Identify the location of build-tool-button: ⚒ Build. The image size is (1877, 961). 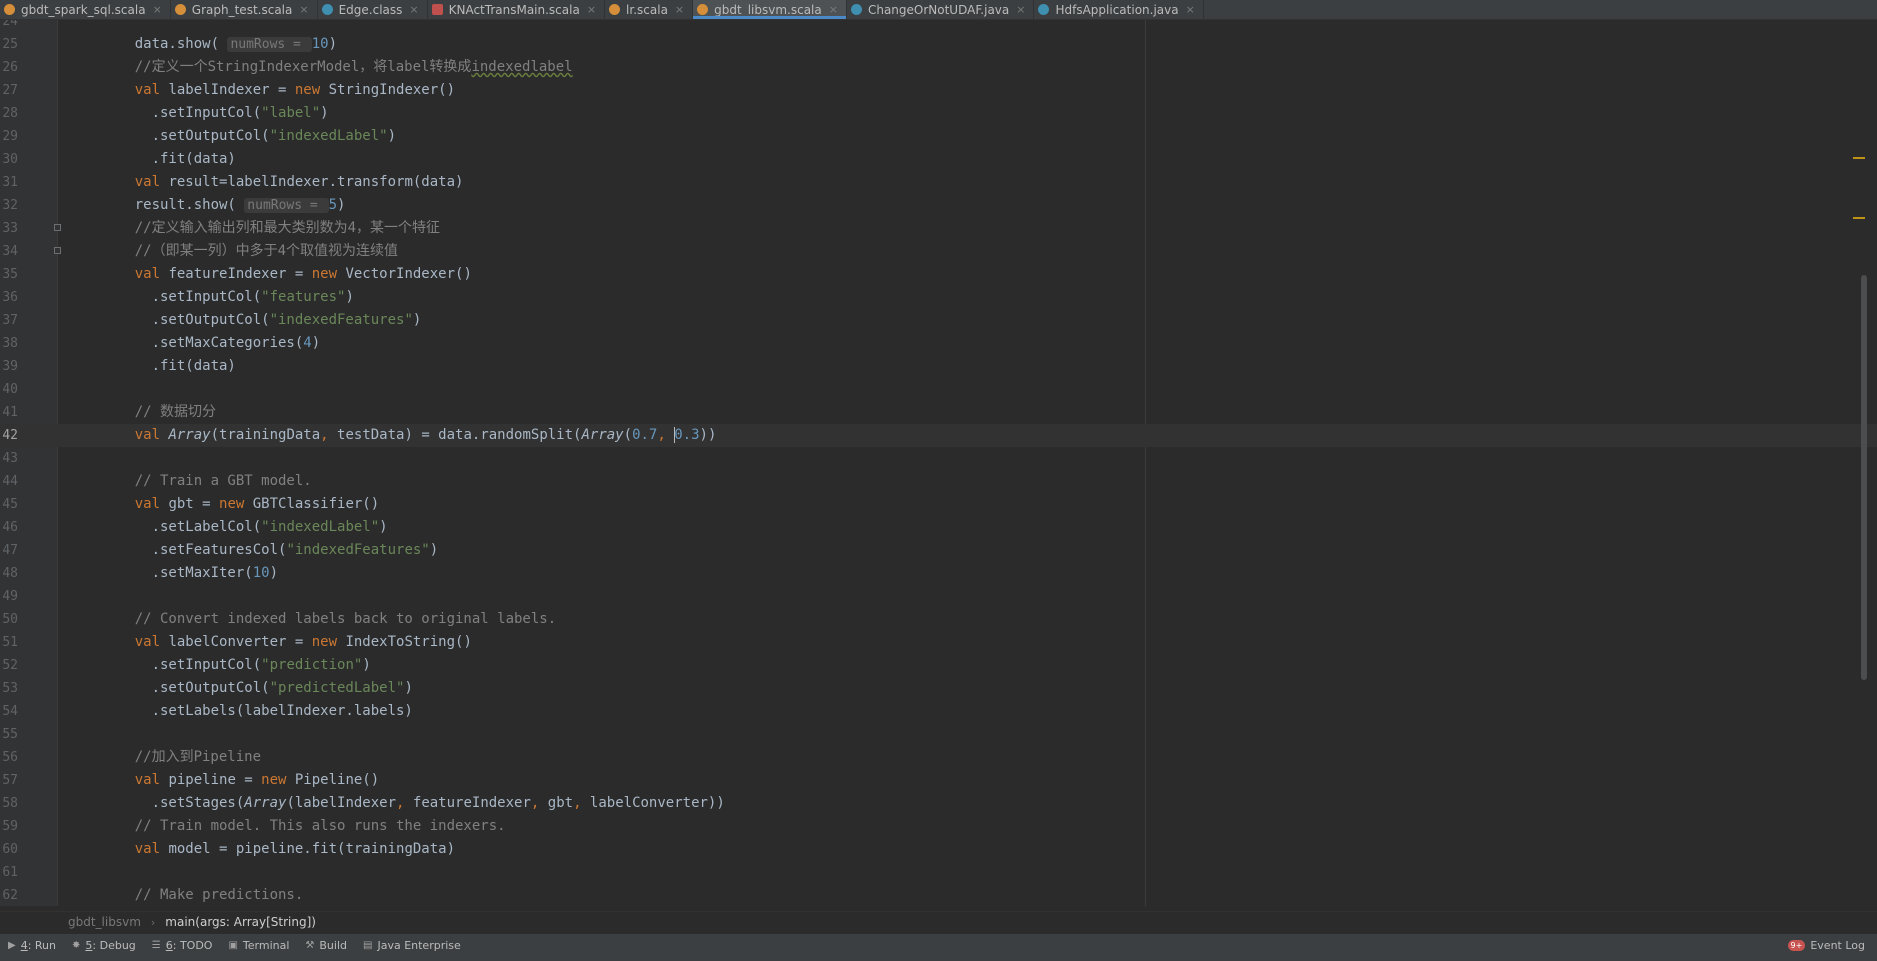
(326, 945).